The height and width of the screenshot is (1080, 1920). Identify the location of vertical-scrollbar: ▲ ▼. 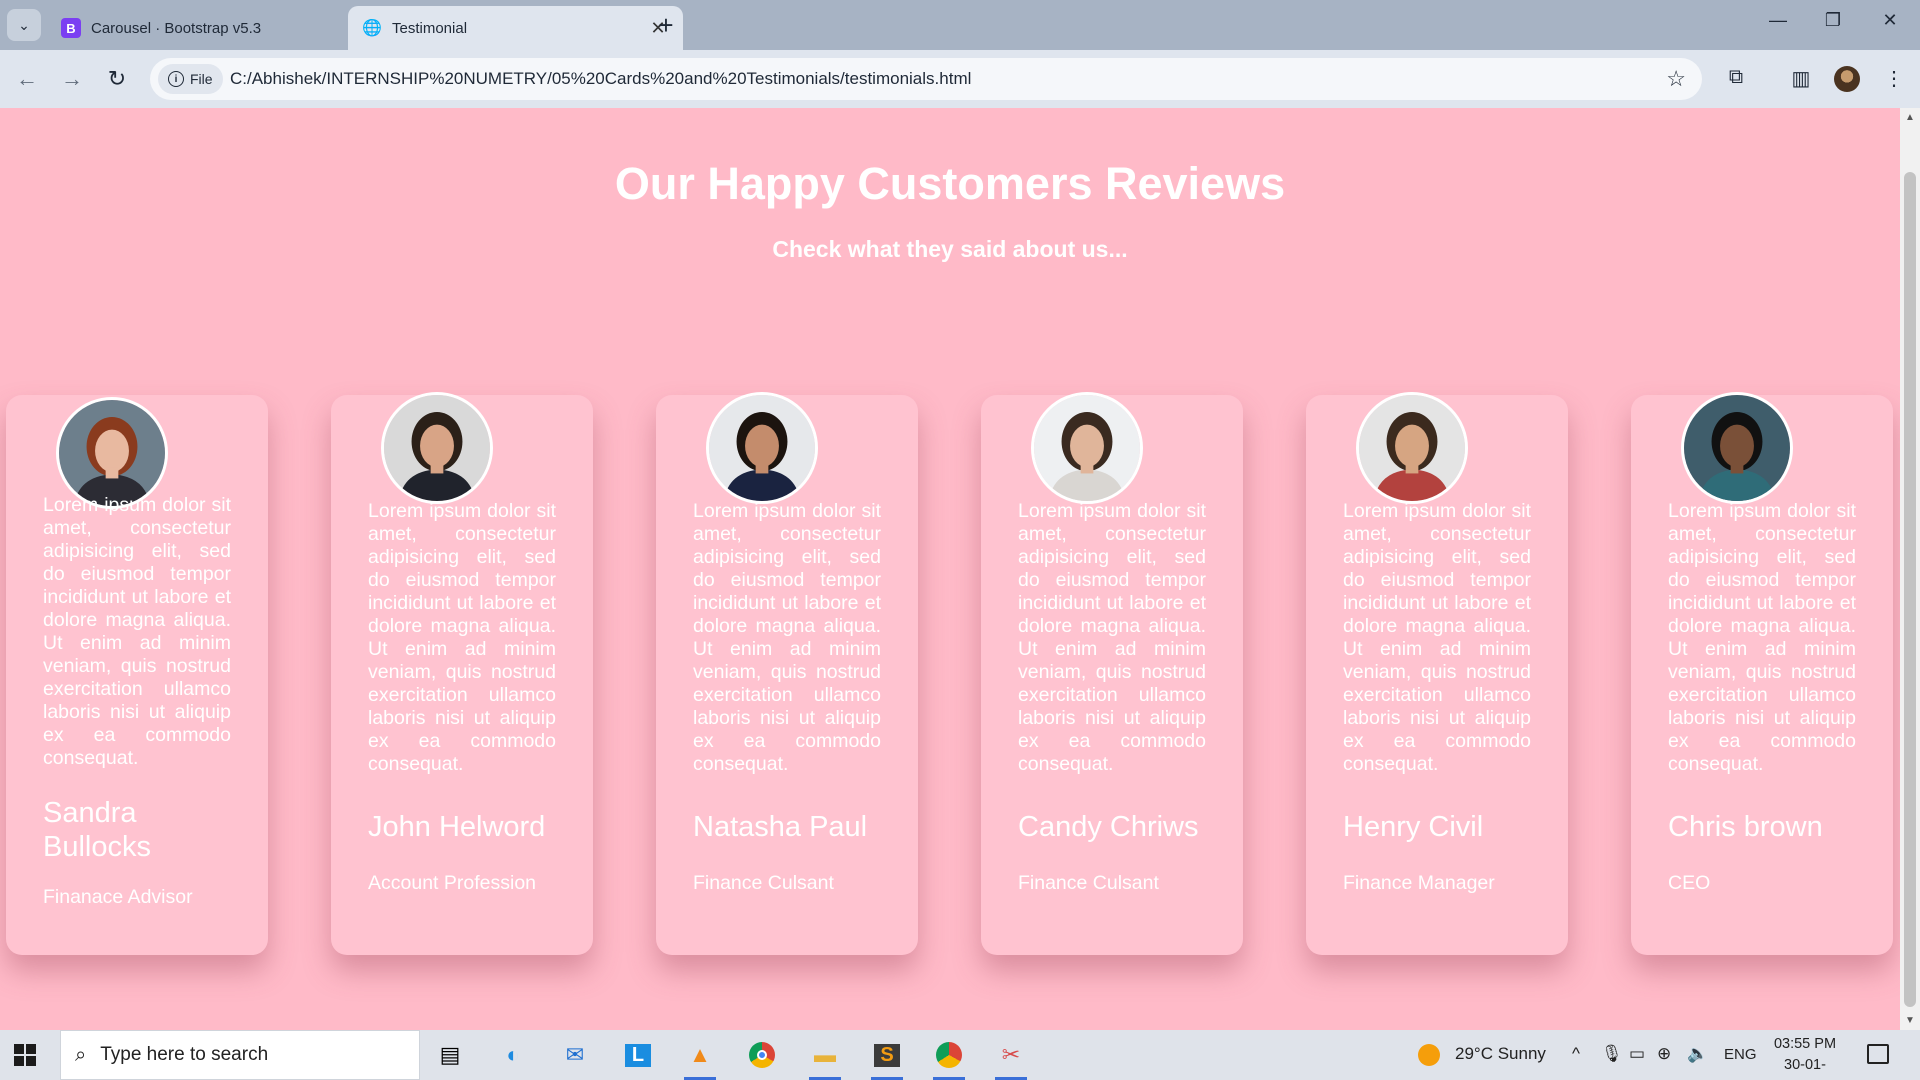
(1910, 569).